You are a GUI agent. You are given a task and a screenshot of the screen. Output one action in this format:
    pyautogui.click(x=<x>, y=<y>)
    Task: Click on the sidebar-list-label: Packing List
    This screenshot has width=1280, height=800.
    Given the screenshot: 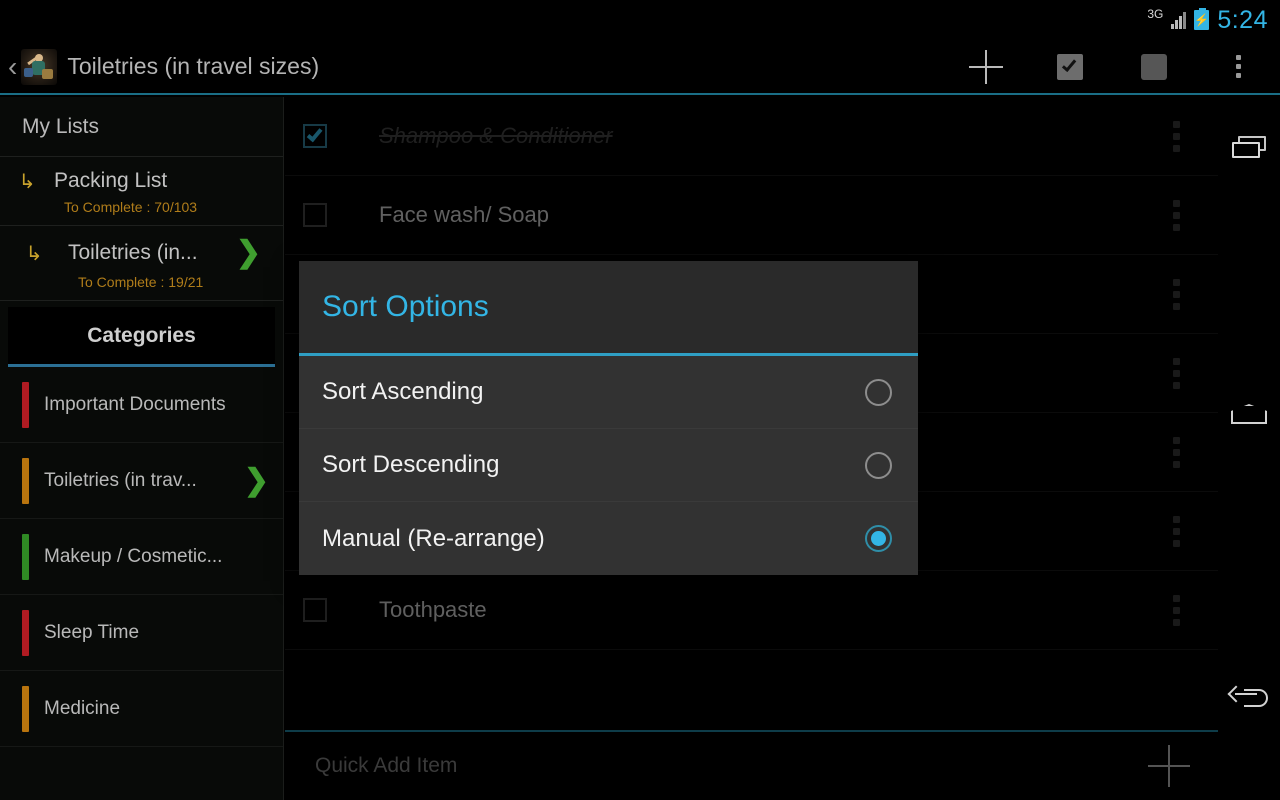 What is the action you would take?
    pyautogui.click(x=111, y=180)
    